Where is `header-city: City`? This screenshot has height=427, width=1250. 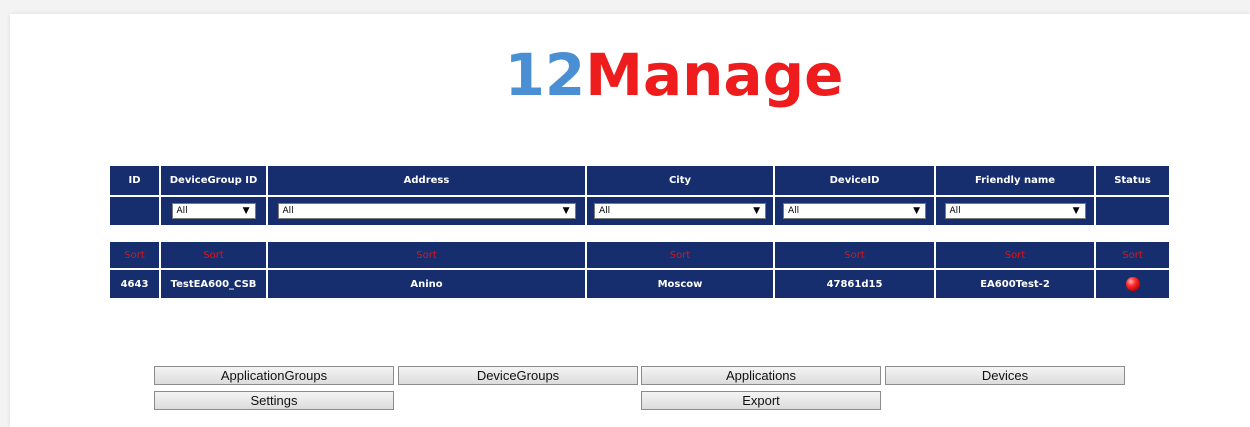
header-city: City is located at coordinates (680, 181).